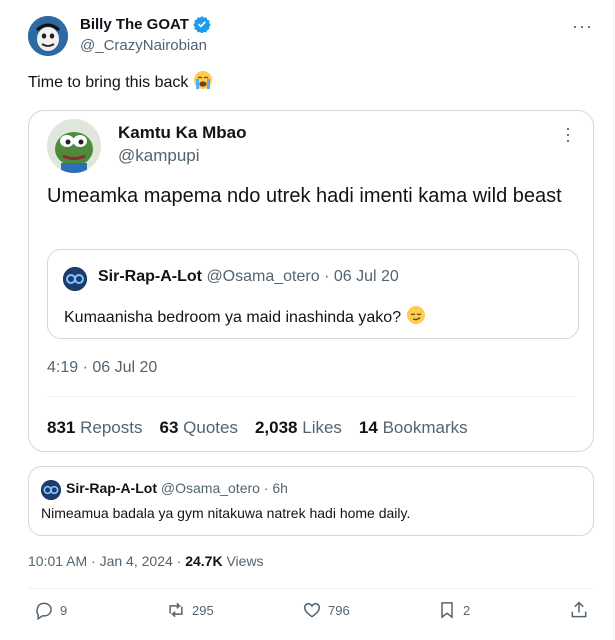 This screenshot has height=640, width=615. I want to click on nested-date: · 06 Jul 20, so click(361, 276).